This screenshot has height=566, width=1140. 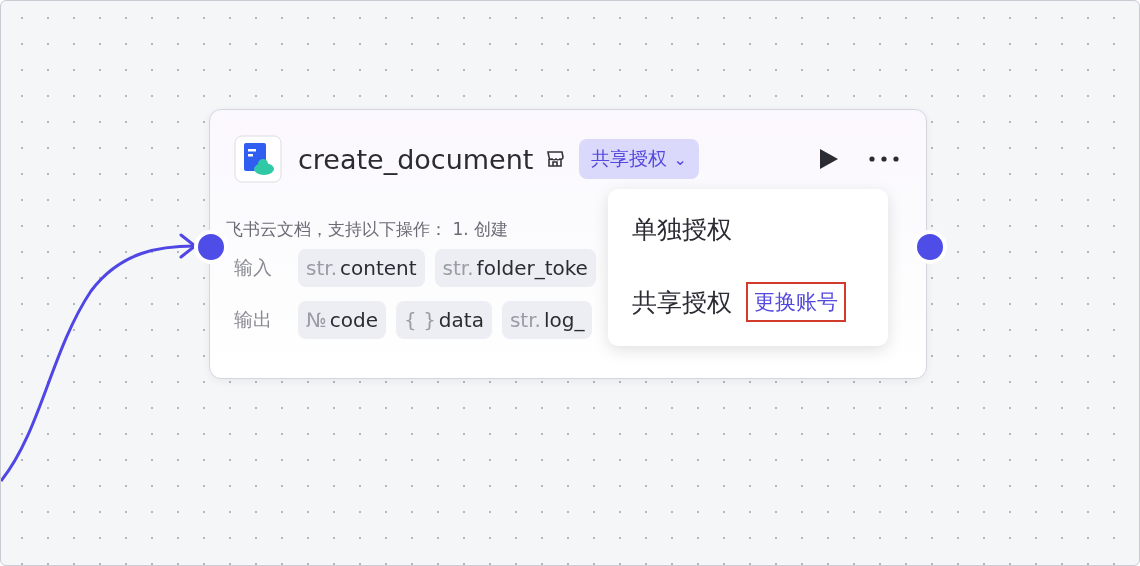 What do you see at coordinates (829, 159) in the screenshot?
I see `run-icon` at bounding box center [829, 159].